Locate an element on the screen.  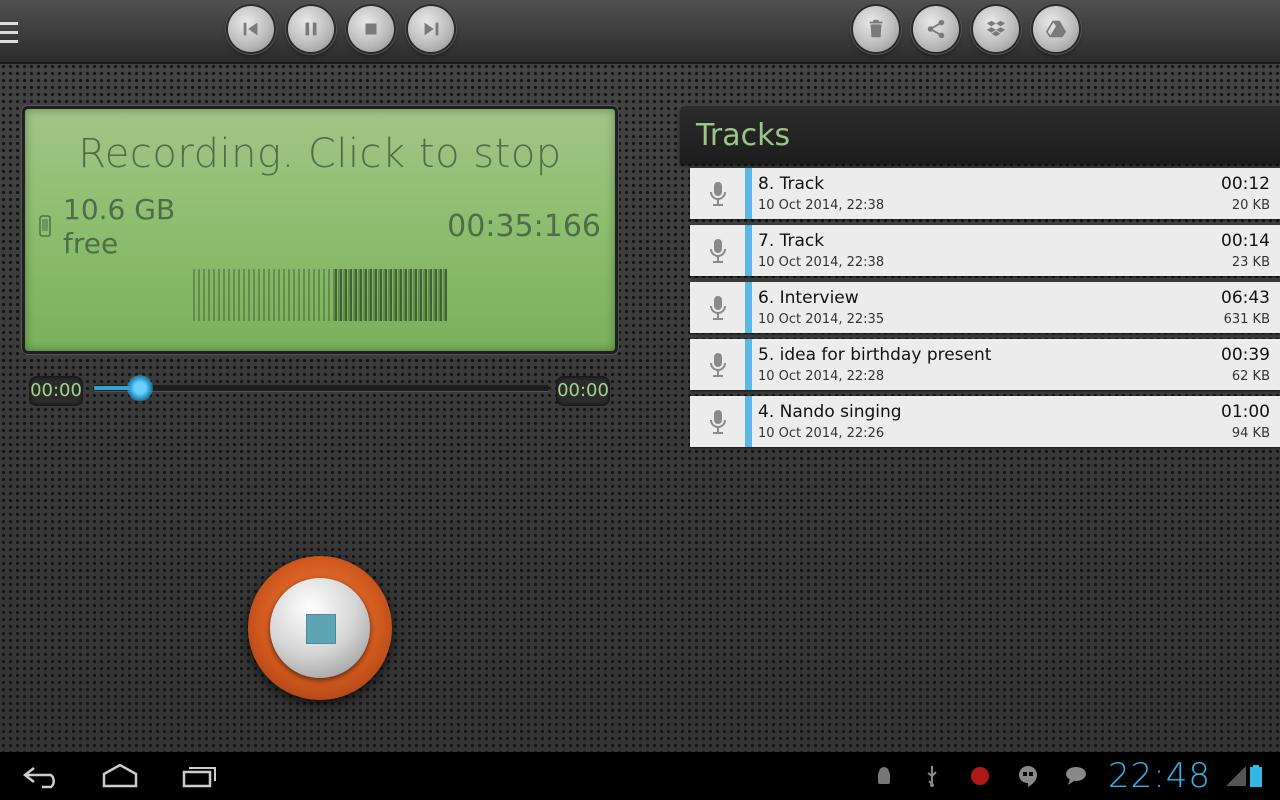
level-meter-active is located at coordinates (391, 295).